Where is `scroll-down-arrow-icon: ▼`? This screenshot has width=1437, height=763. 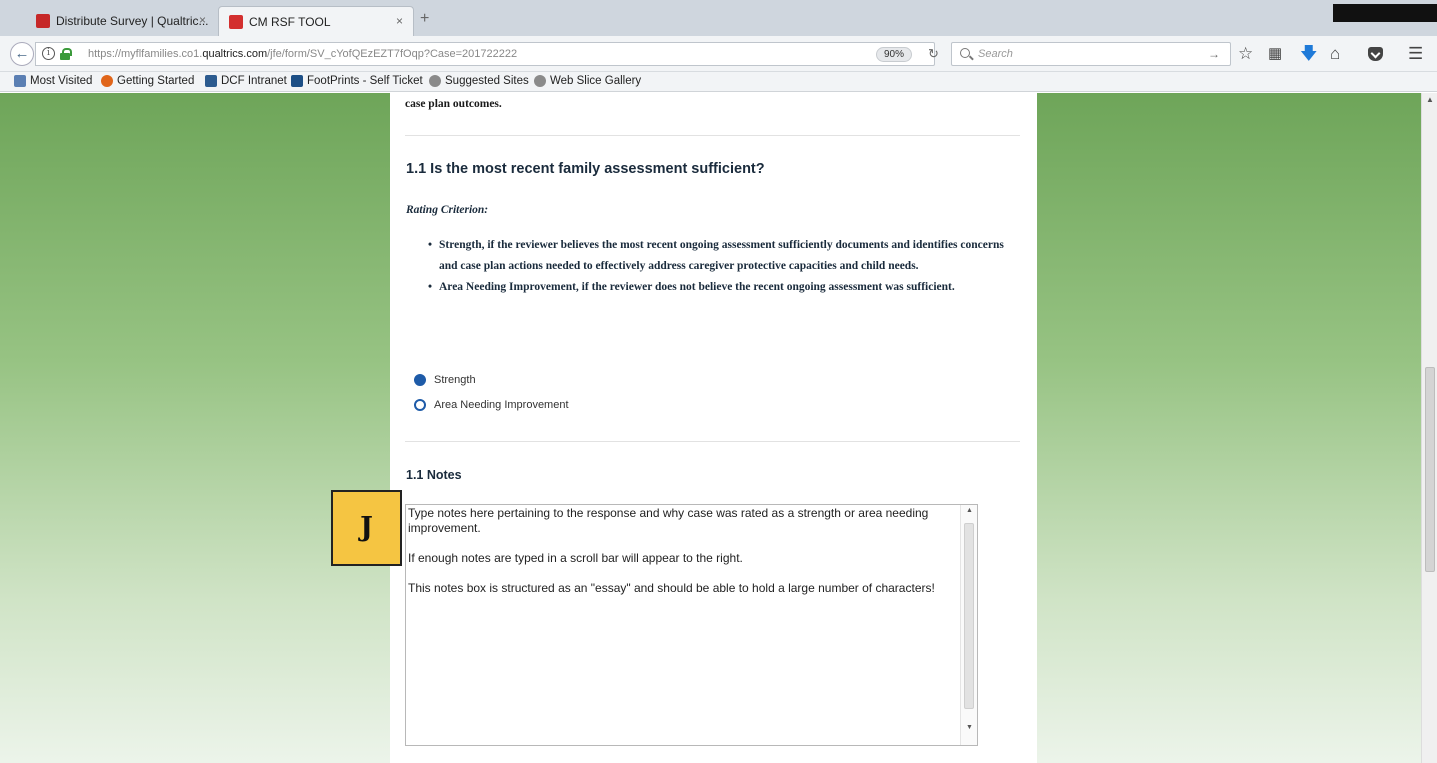 scroll-down-arrow-icon: ▼ is located at coordinates (969, 727).